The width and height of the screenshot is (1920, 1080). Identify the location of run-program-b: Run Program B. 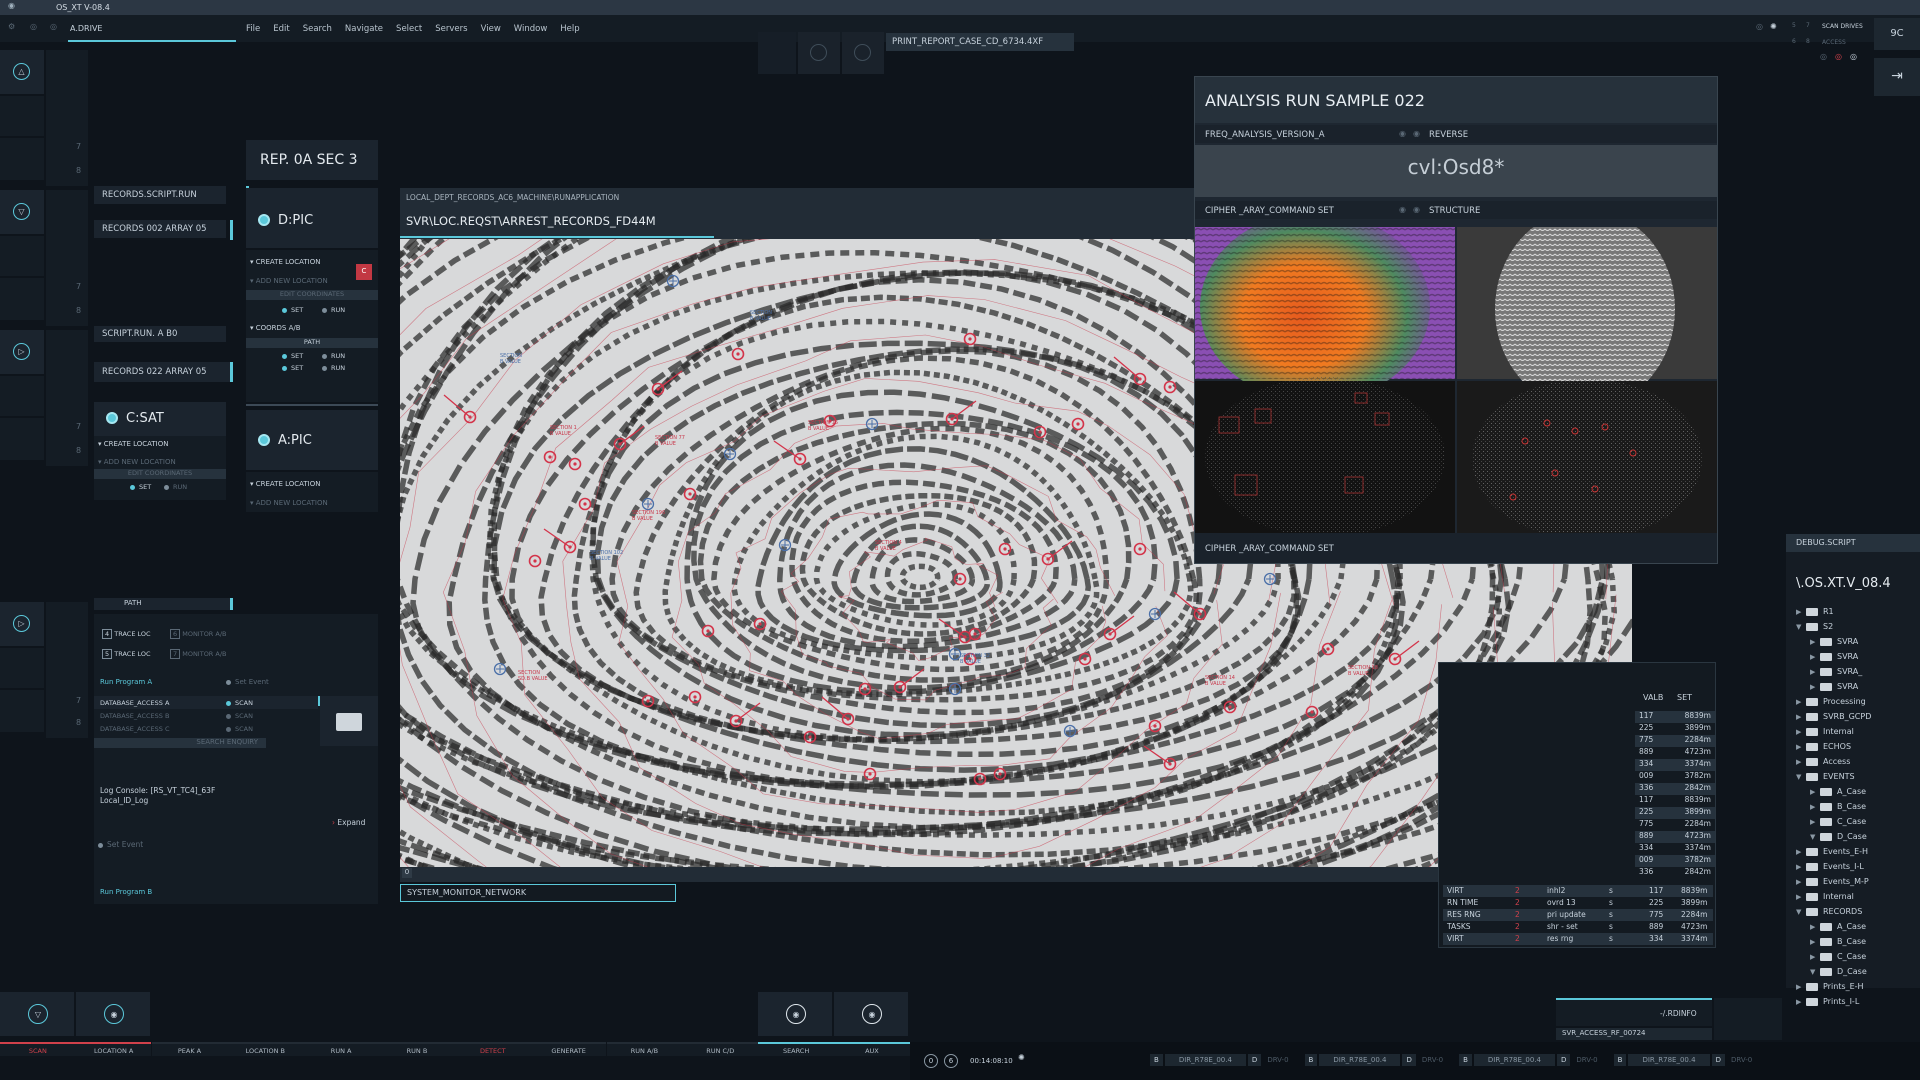
(126, 892).